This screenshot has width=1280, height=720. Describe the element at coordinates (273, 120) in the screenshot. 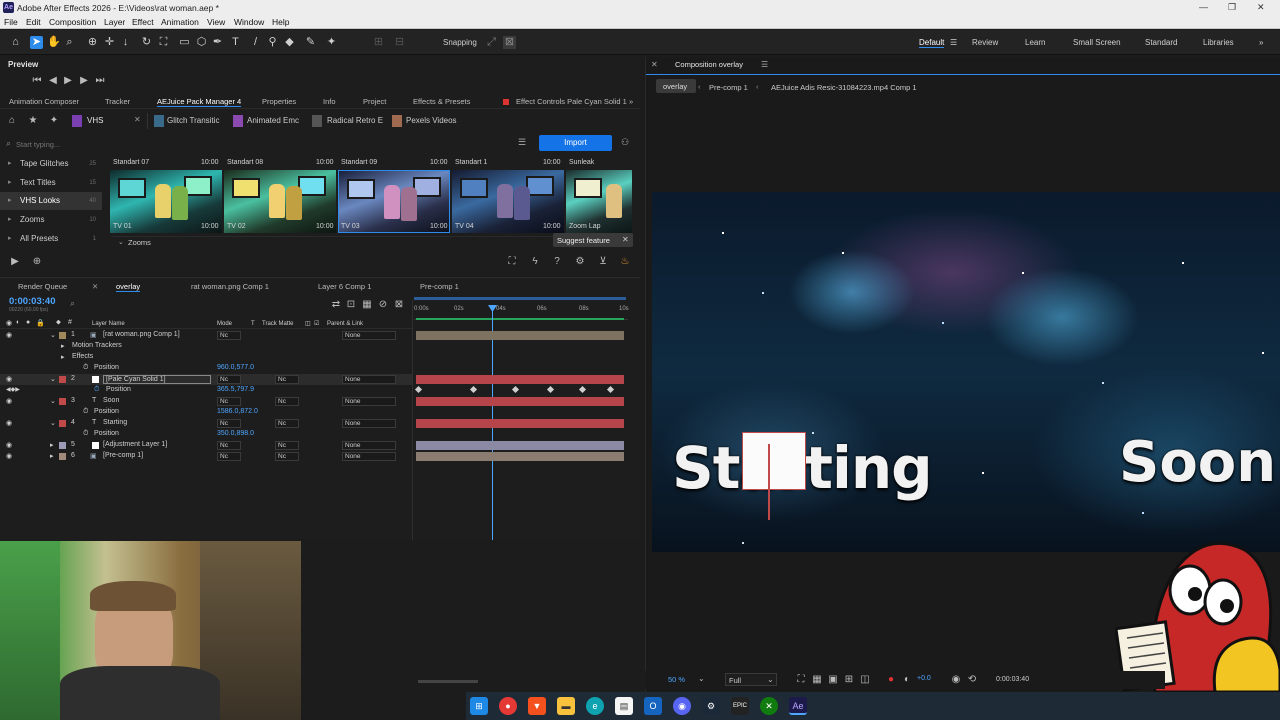

I see `pack-animated-emoji: Animated Emc` at that location.